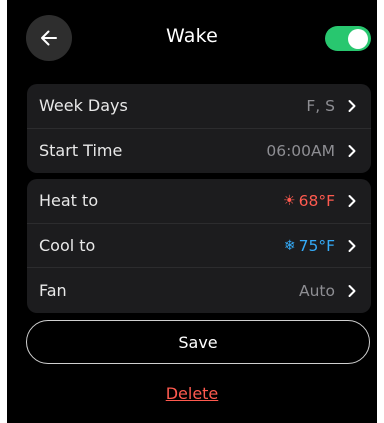 The image size is (384, 423). What do you see at coordinates (358, 38) in the screenshot?
I see `toggle-knob` at bounding box center [358, 38].